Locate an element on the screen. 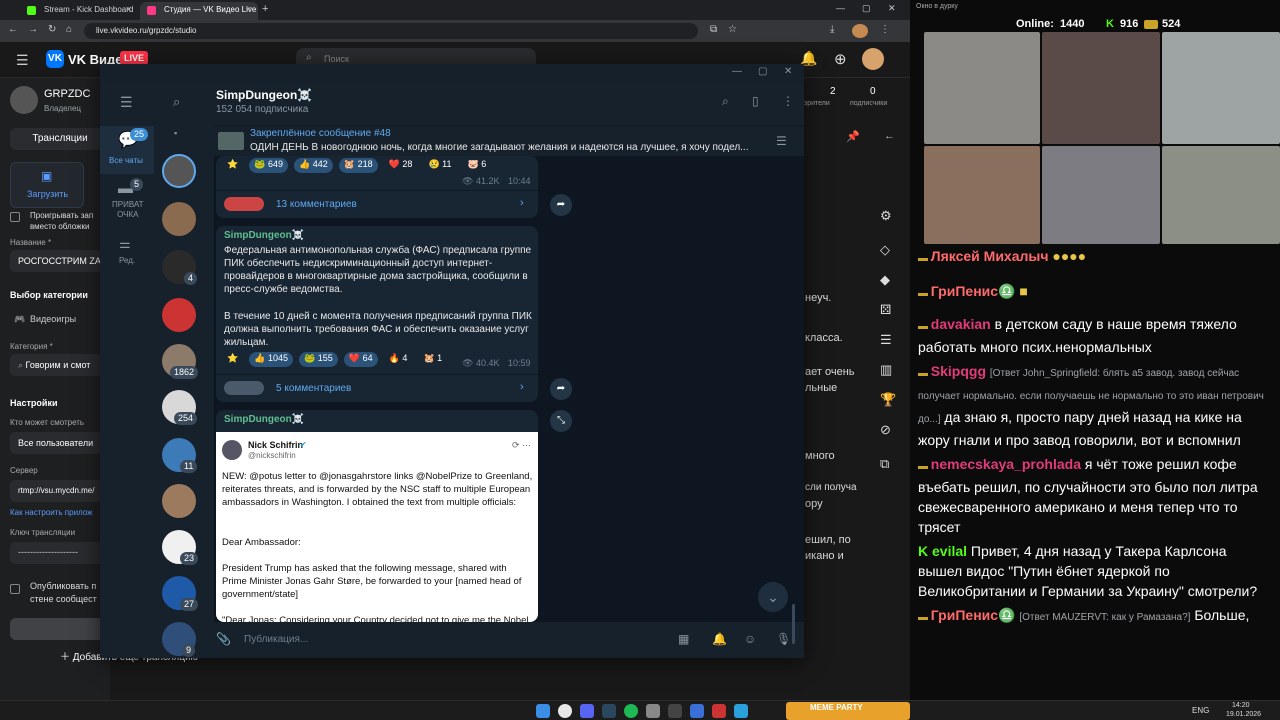 The image size is (1280, 720). expand-icon: ⤡ is located at coordinates (561, 421).